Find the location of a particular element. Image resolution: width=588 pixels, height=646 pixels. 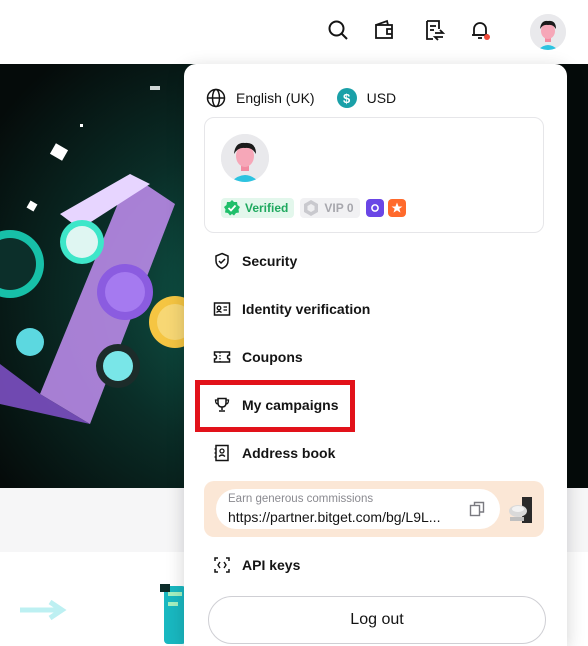

menu-label: Security is located at coordinates (270, 261).